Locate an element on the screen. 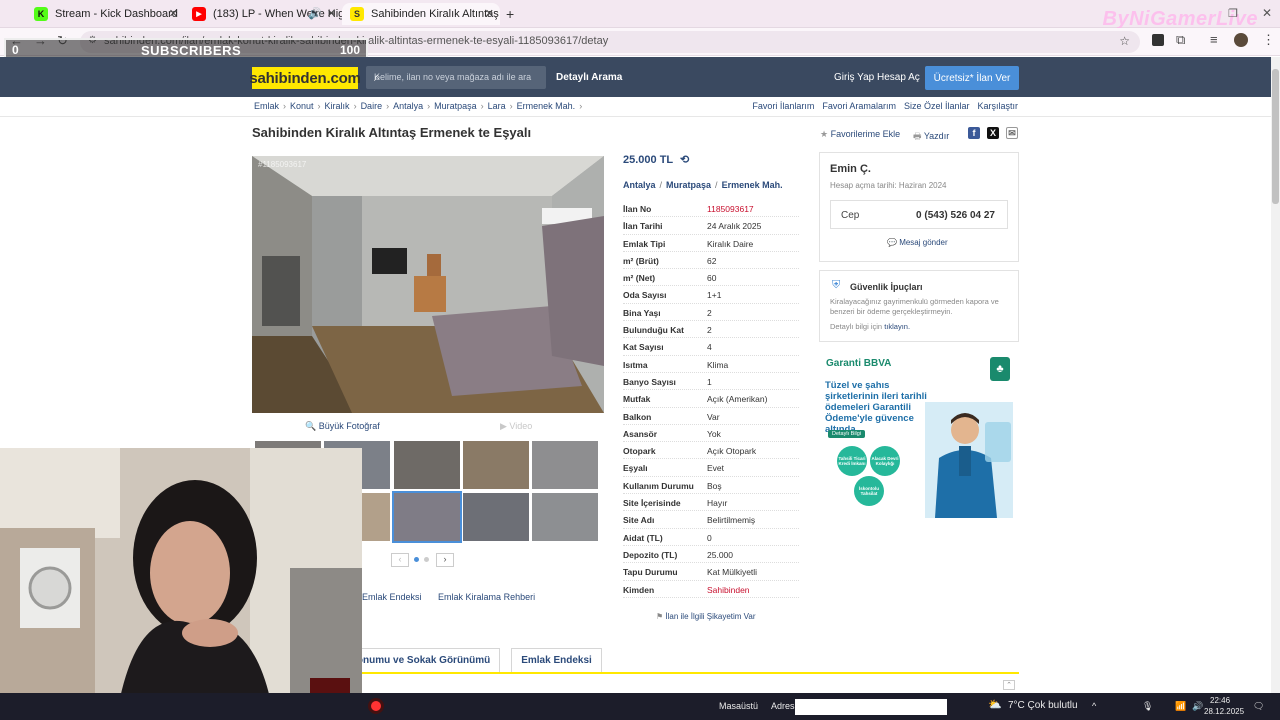  breadcrumb-item: Antalya is located at coordinates (408, 106).